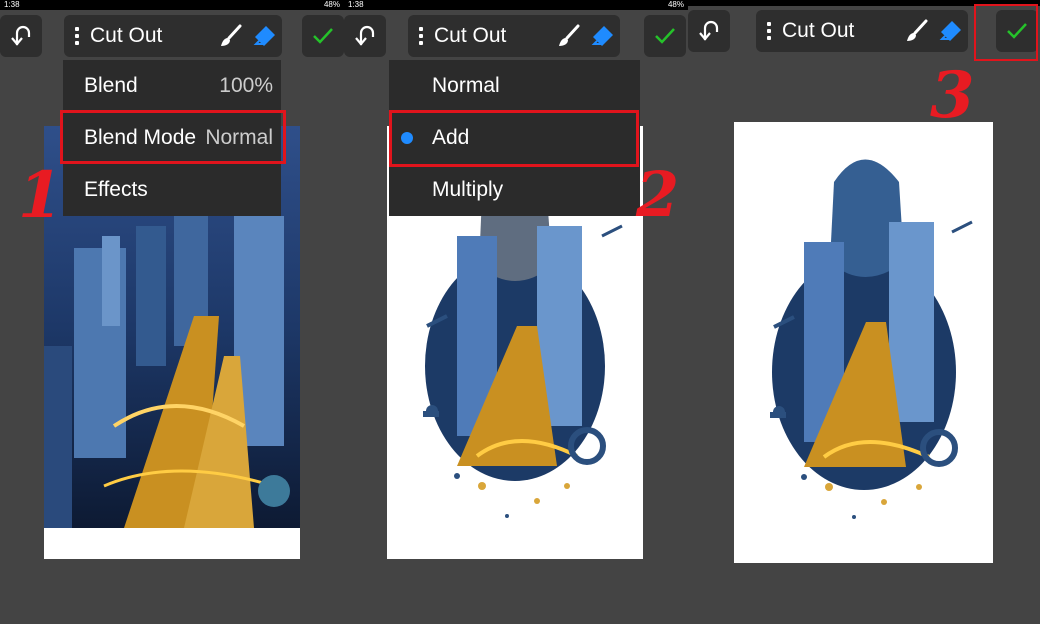 The image size is (1040, 624). What do you see at coordinates (871, 339) in the screenshot?
I see `final-artwork` at bounding box center [871, 339].